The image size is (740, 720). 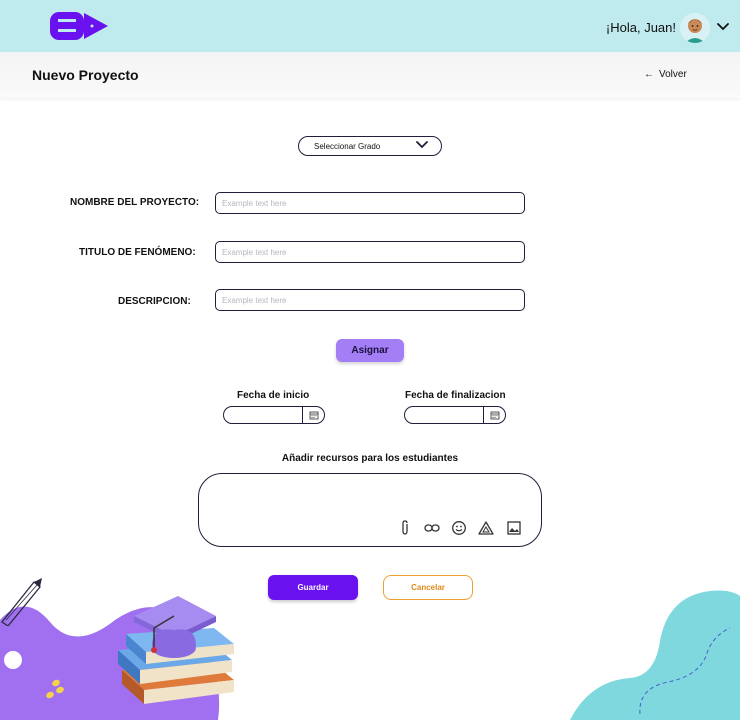 What do you see at coordinates (649, 74) in the screenshot?
I see `arrow-left-icon: ←` at bounding box center [649, 74].